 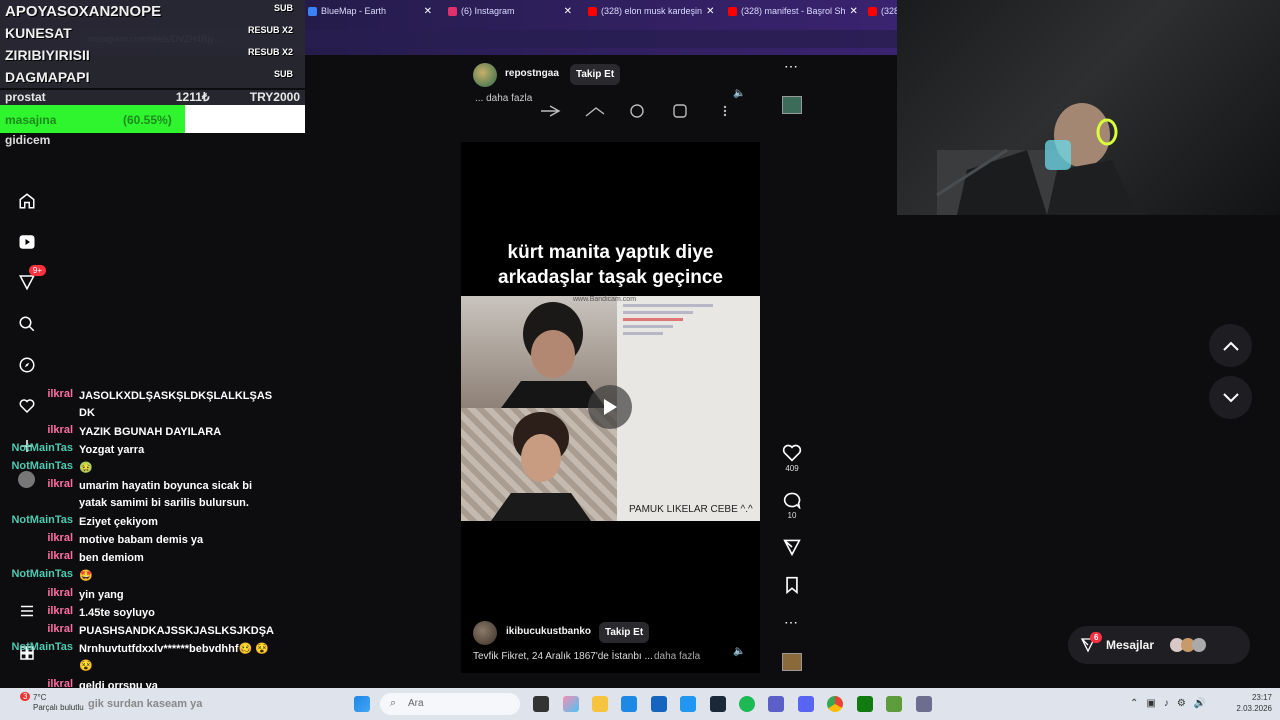 What do you see at coordinates (600, 704) in the screenshot?
I see `file-explorer-icon` at bounding box center [600, 704].